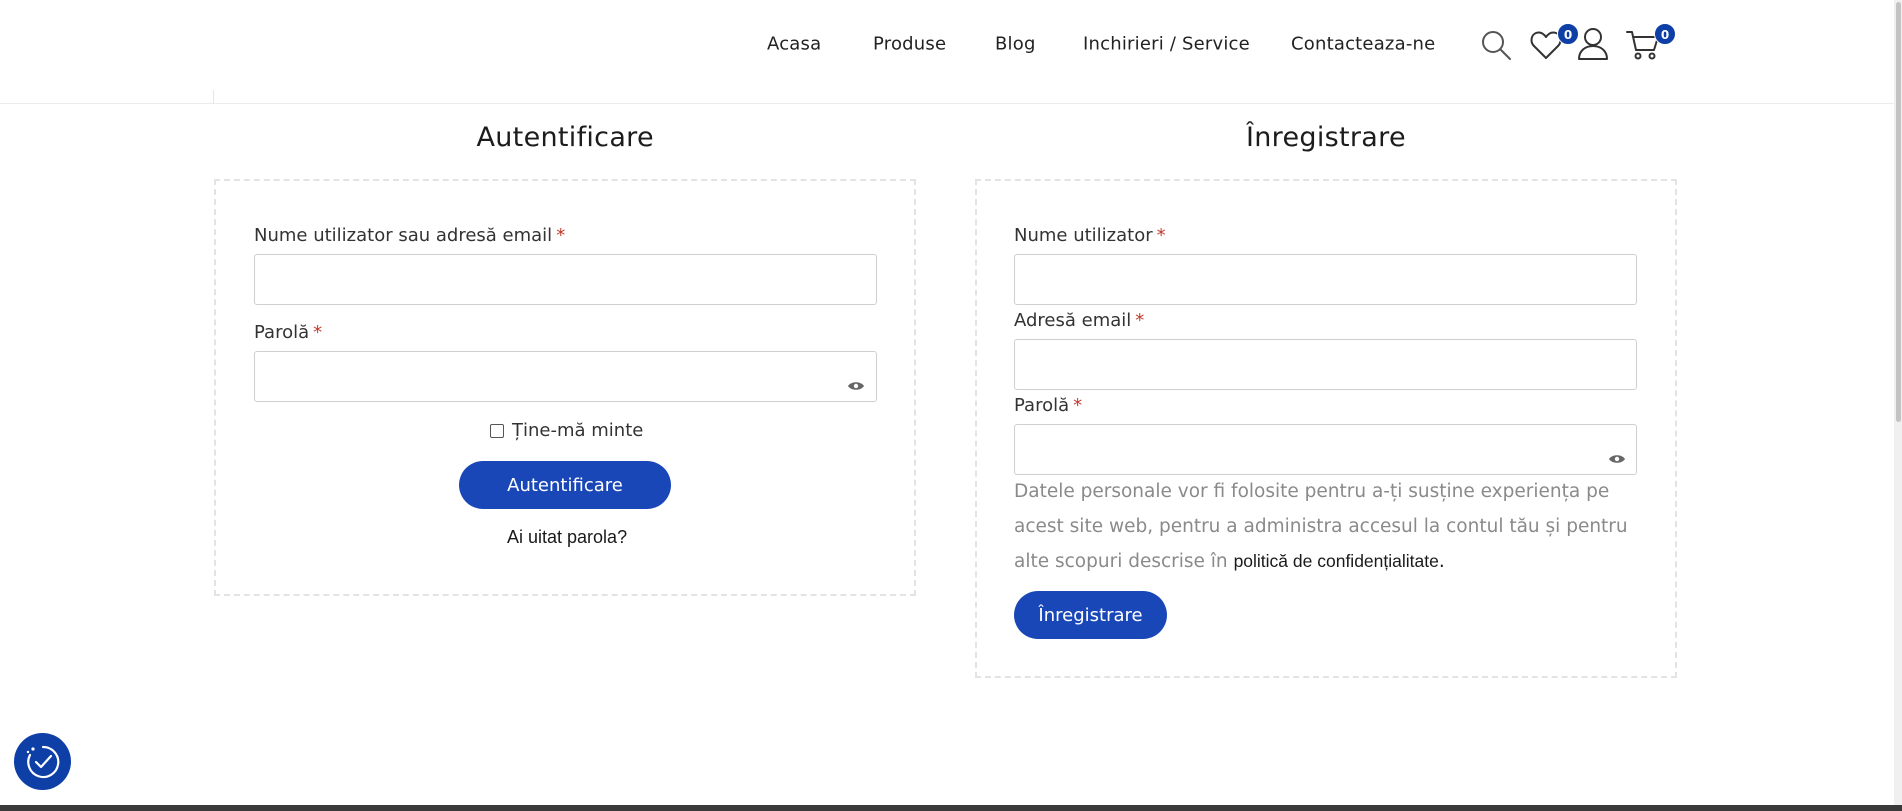 This screenshot has height=811, width=1902. What do you see at coordinates (565, 376) in the screenshot?
I see `login-password-input` at bounding box center [565, 376].